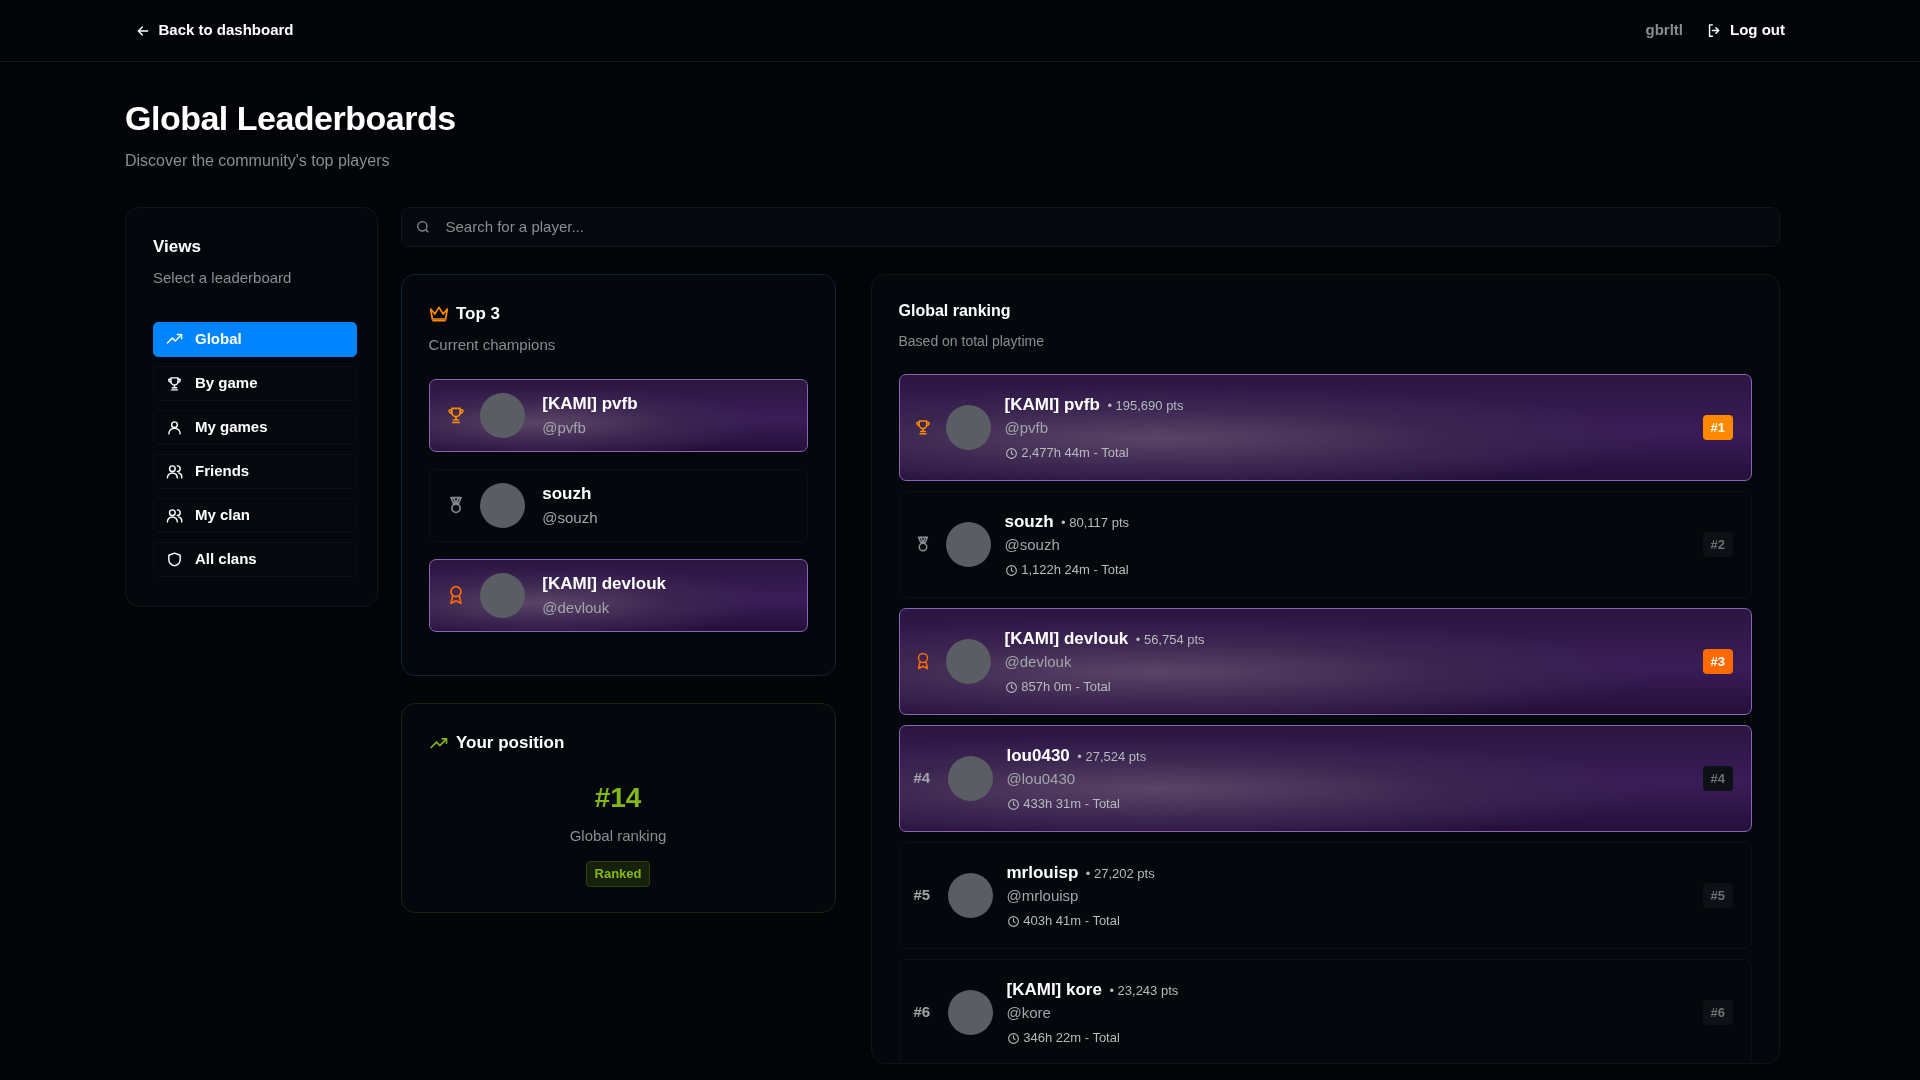  I want to click on ranking-row: #5 mrlouisp • 27,202 pts @mrlouisp 403h 41m - Total #5, so click(1325, 895).